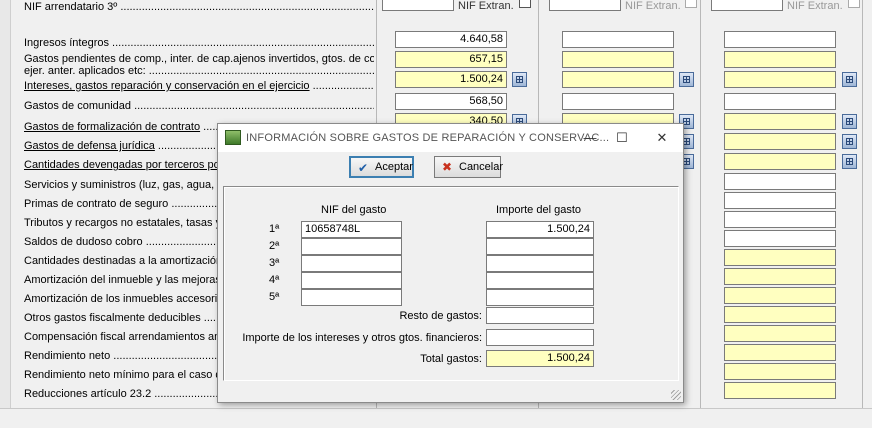 The image size is (872, 428). I want to click on accept-button: ✔ Aceptar, so click(381, 167).